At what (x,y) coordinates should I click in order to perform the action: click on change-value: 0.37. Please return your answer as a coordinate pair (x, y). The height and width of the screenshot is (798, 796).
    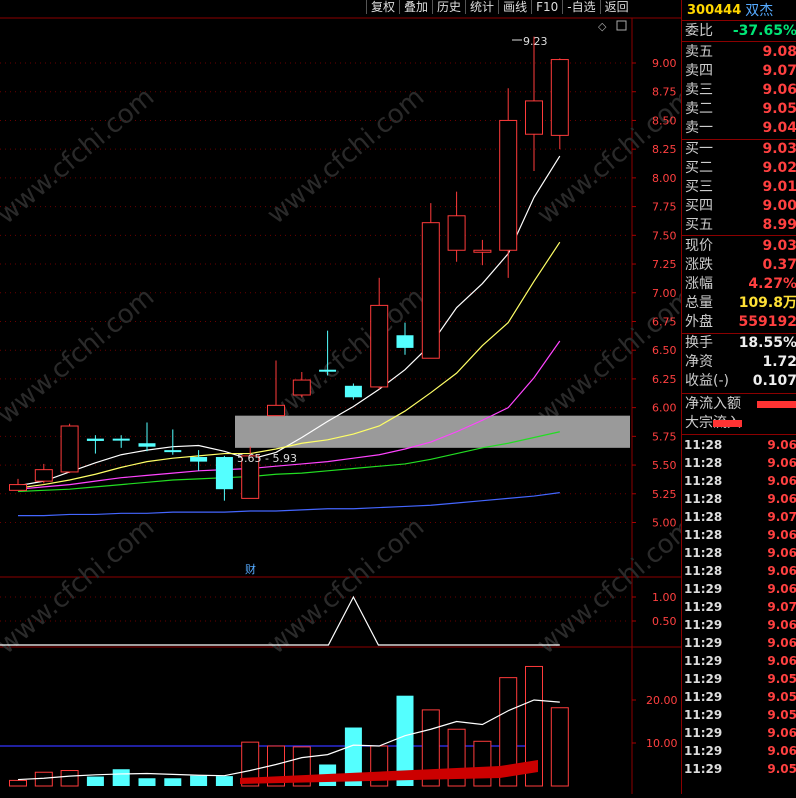
    Looking at the image, I should click on (779, 265).